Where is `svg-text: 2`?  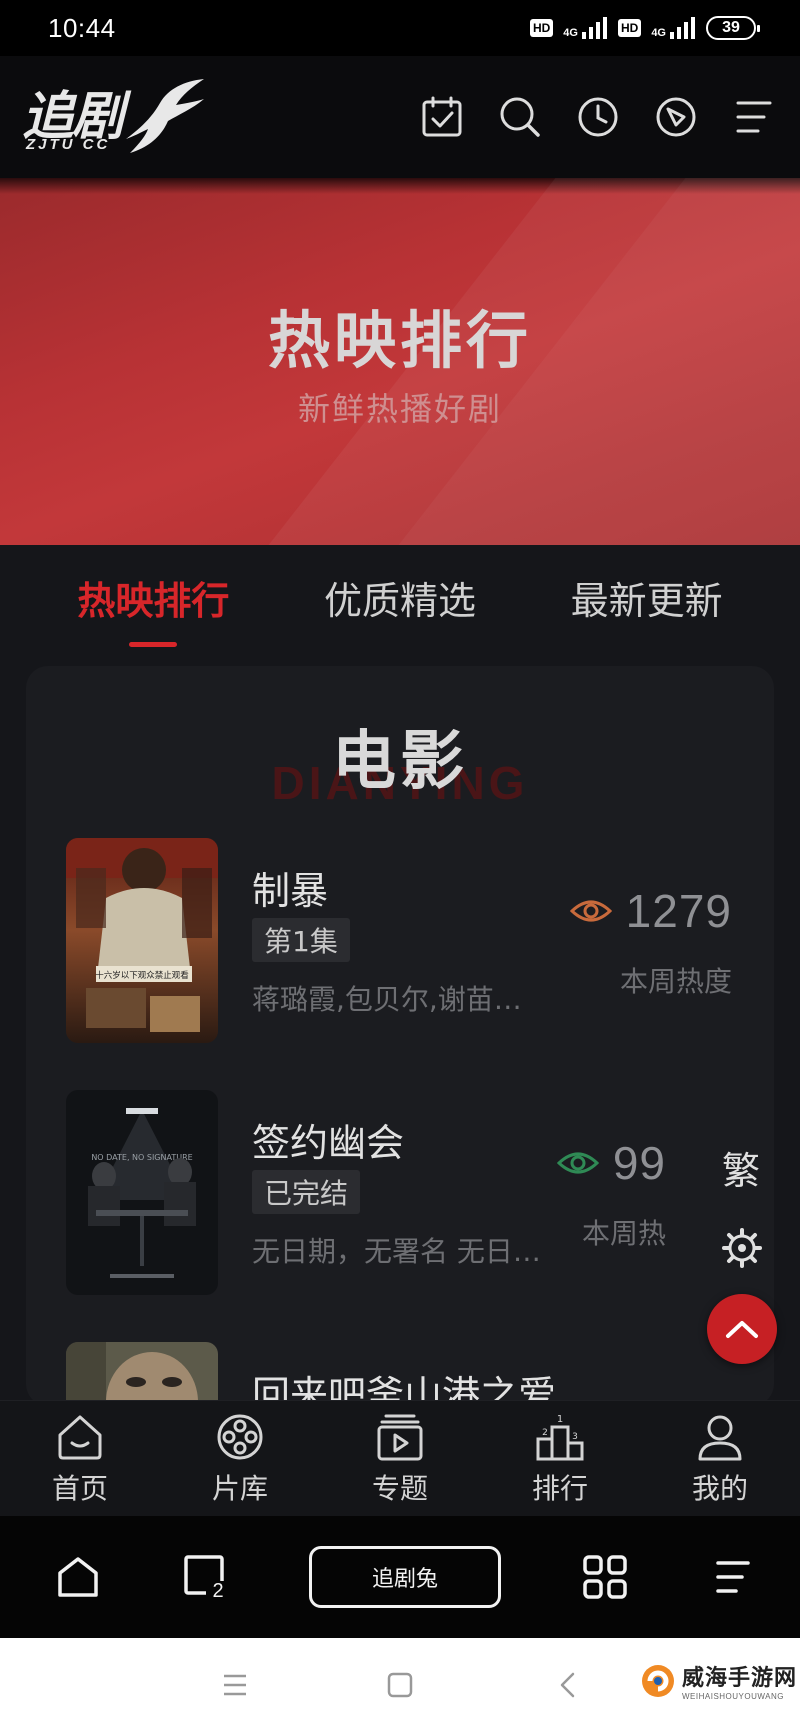
svg-text: 2 is located at coordinates (545, 1433).